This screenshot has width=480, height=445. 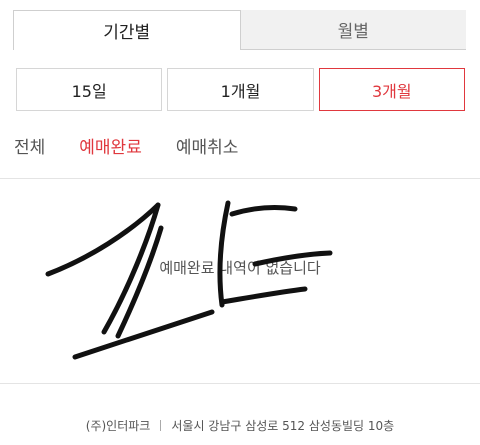 I want to click on period-selector: 15일 1개월 3개월, so click(x=240, y=89).